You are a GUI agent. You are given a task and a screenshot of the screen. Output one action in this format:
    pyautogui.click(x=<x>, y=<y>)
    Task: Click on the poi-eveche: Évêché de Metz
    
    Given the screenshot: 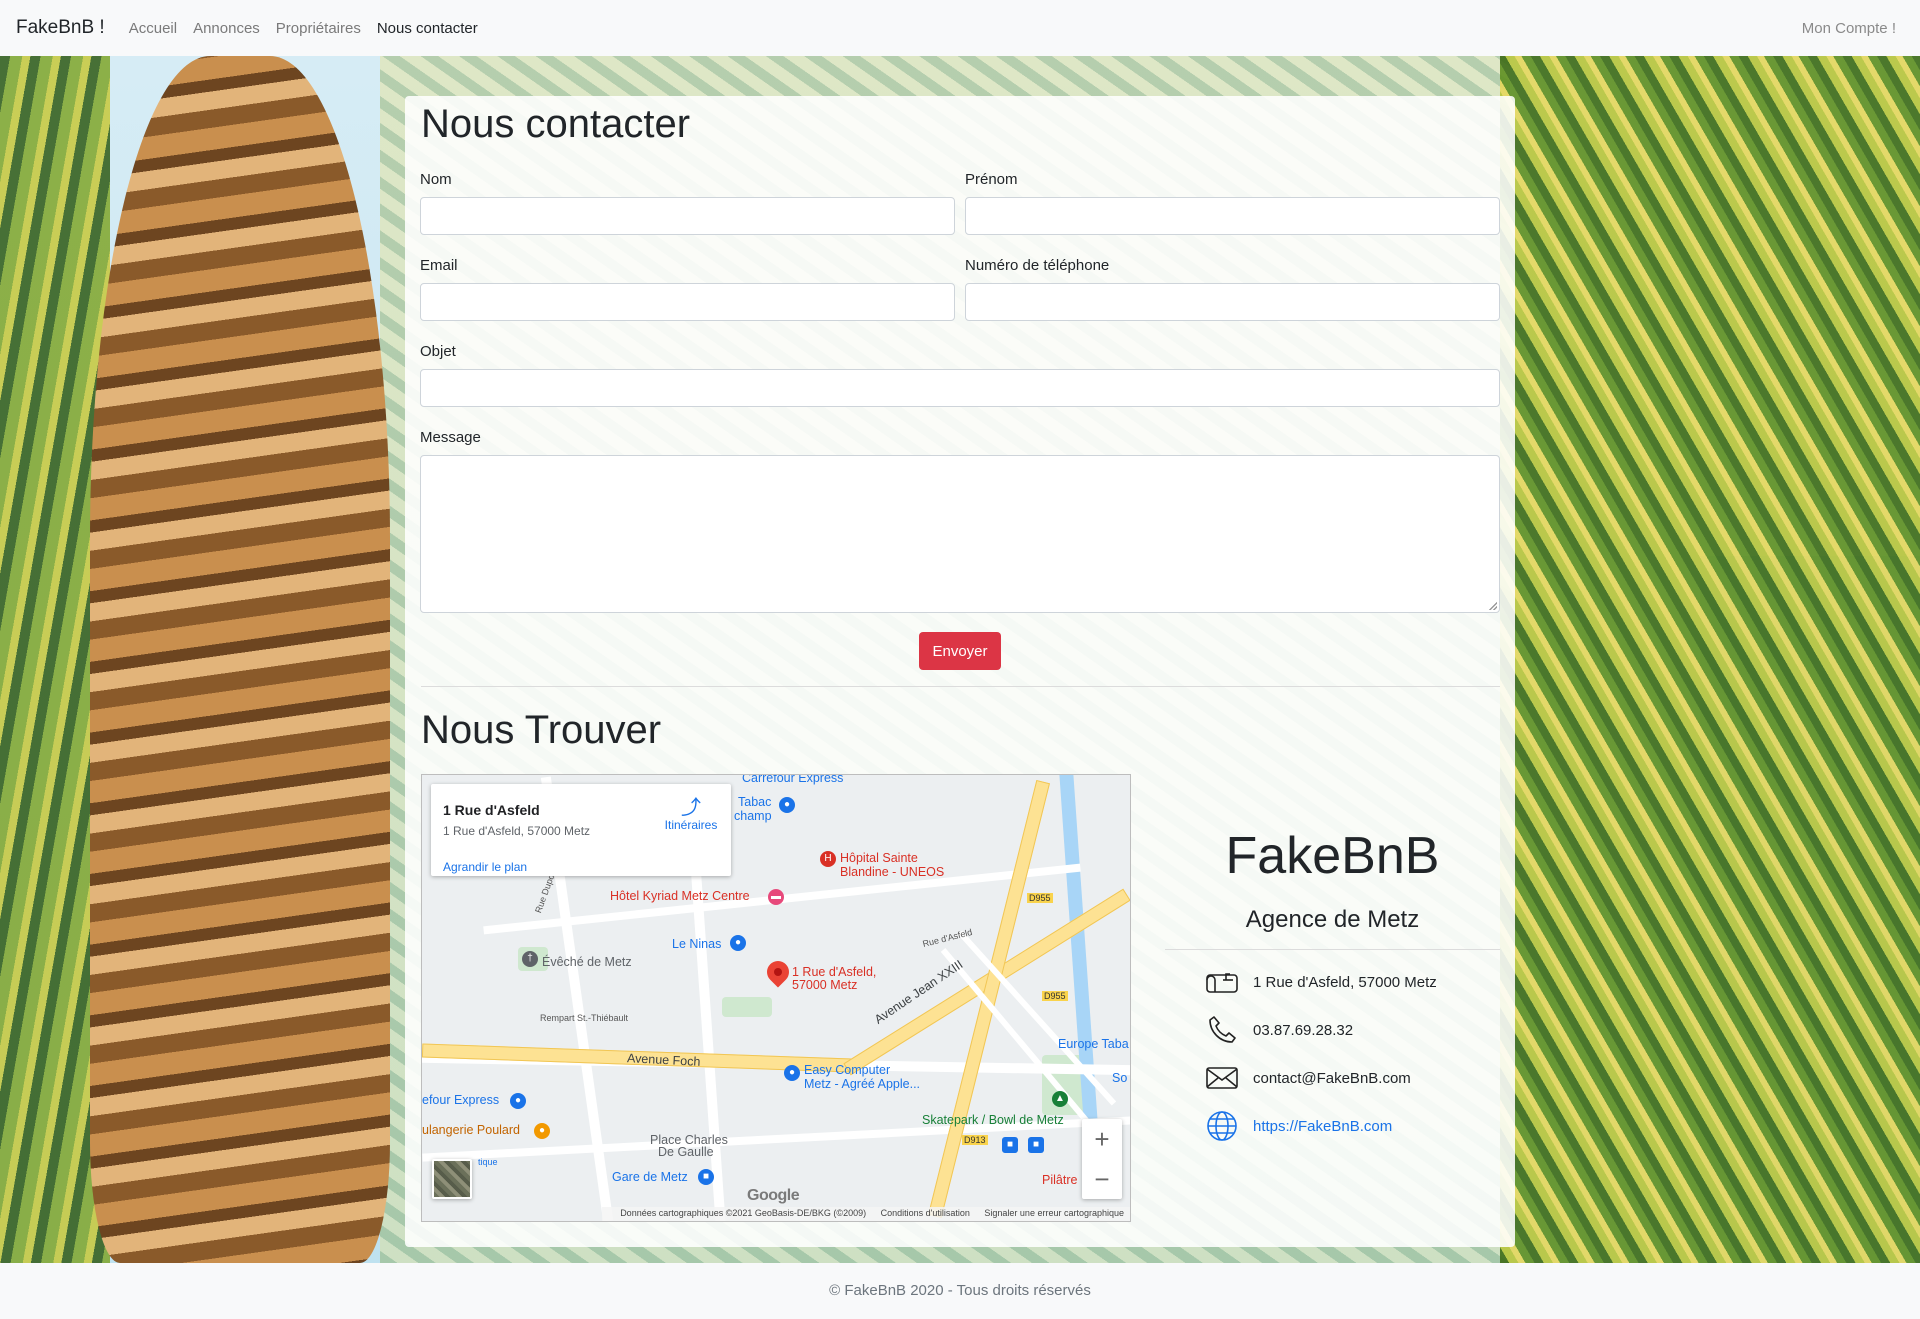 What is the action you would take?
    pyautogui.click(x=587, y=962)
    